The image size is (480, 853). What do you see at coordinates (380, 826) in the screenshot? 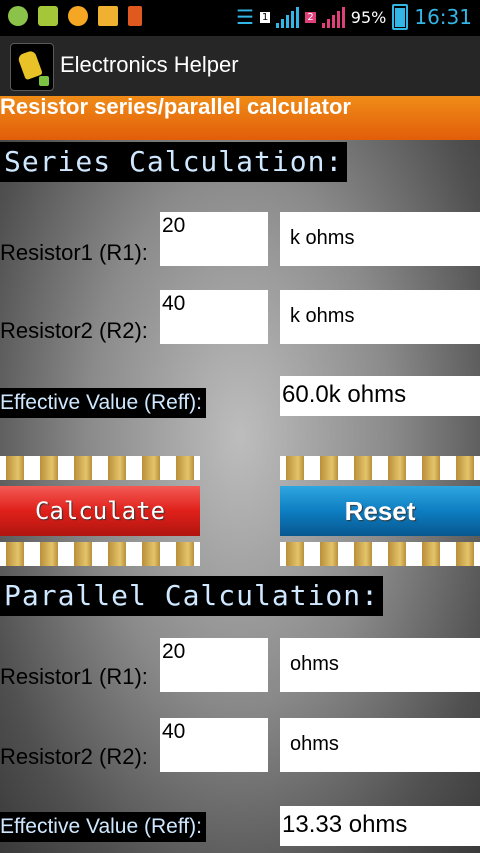
I see `parallel-effective-value: 13.33 ohms` at bounding box center [380, 826].